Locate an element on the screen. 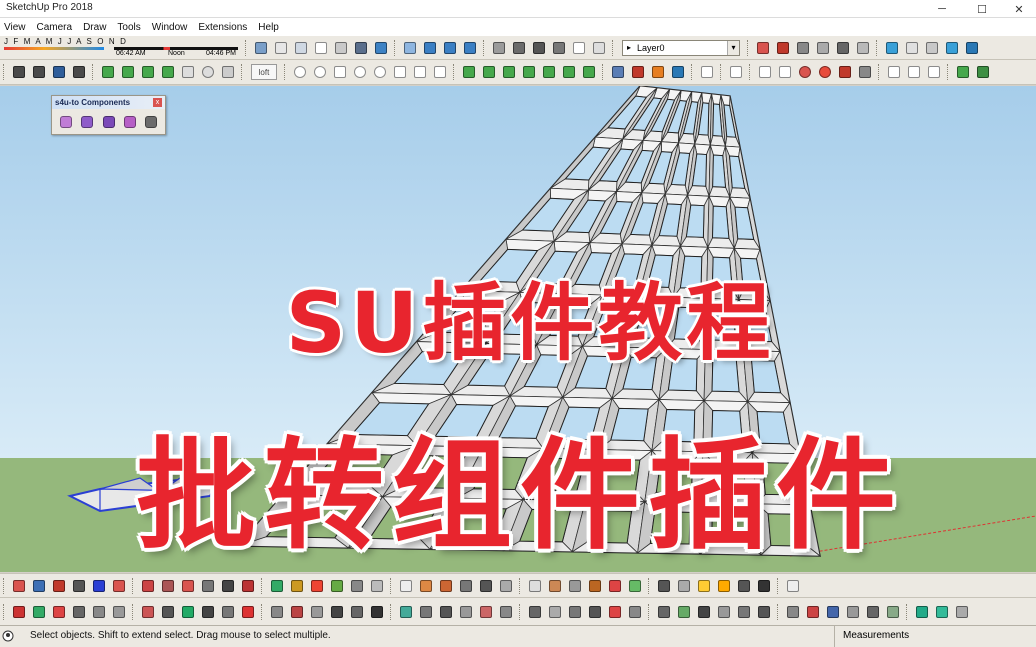 The width and height of the screenshot is (1036, 647). bottom-row1-tool-3-icon is located at coordinates (59, 586).